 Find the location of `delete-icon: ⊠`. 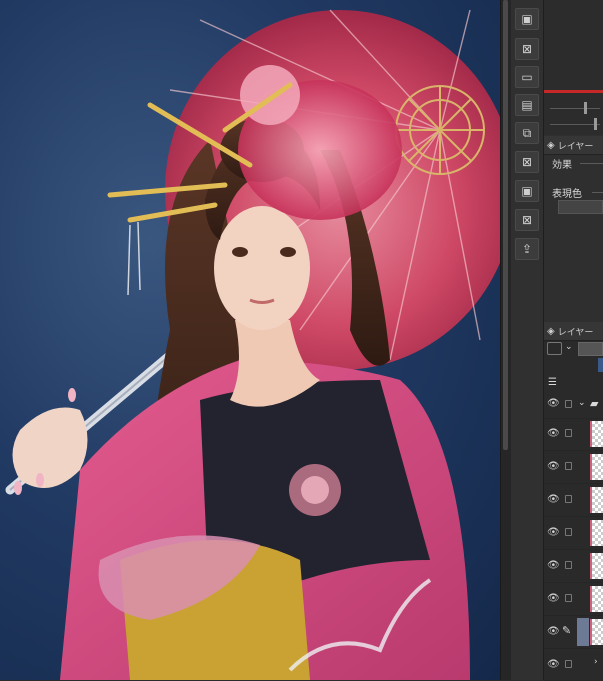

delete-icon: ⊠ is located at coordinates (527, 162).